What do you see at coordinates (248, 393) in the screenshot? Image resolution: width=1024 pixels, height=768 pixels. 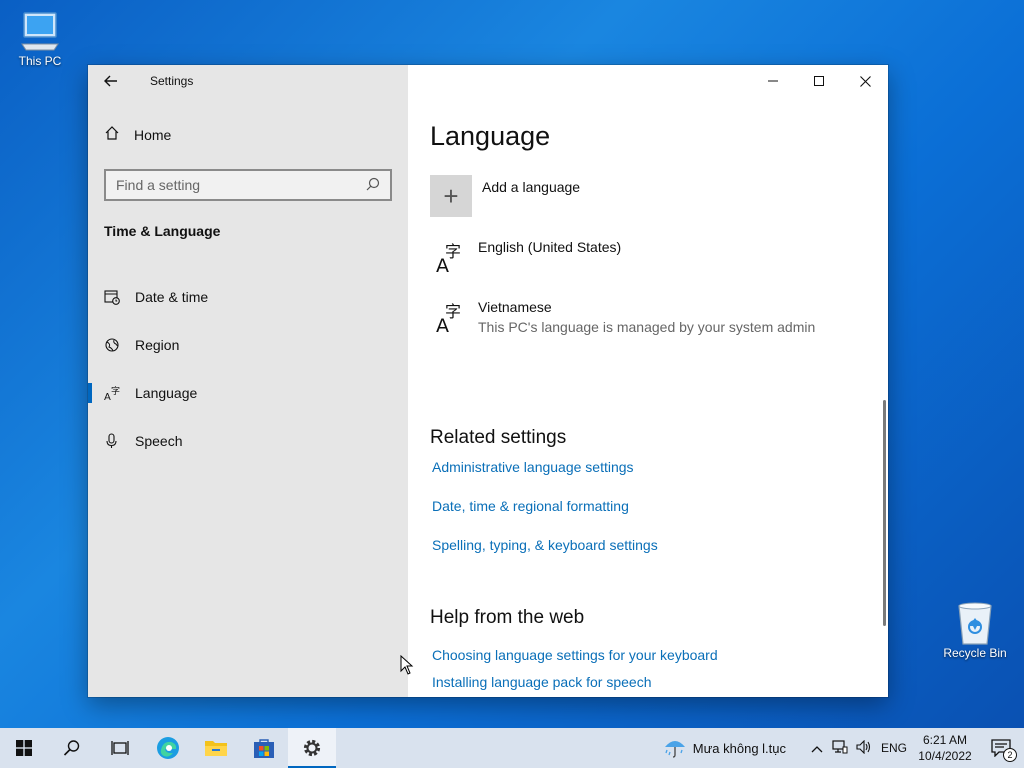 I see `sidebar-item-language: A字 Language` at bounding box center [248, 393].